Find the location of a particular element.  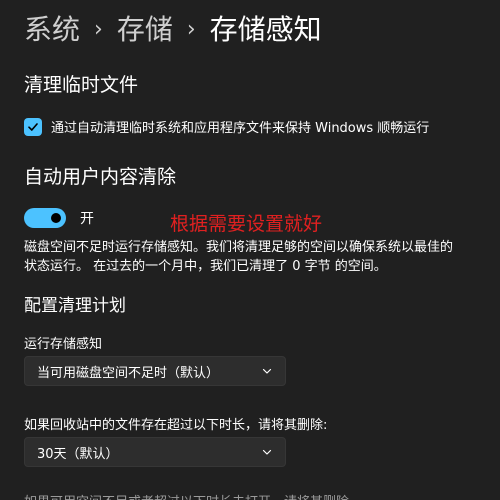

auto-cleanup-heading: 自动用户内容清除 is located at coordinates (100, 177).